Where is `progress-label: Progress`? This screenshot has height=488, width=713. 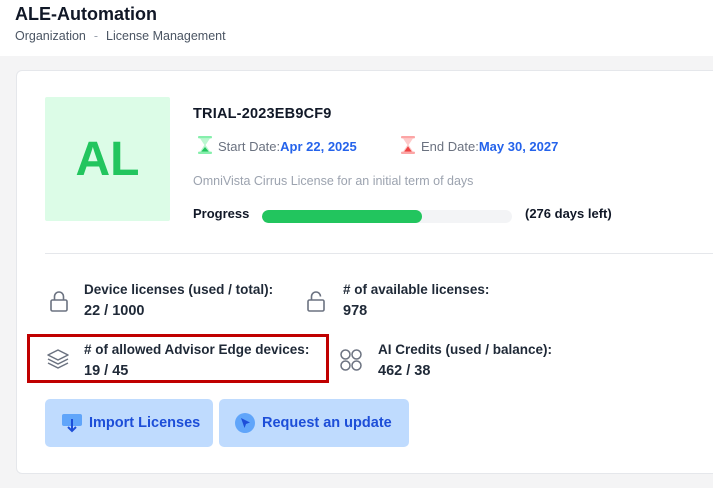
progress-label: Progress is located at coordinates (221, 213).